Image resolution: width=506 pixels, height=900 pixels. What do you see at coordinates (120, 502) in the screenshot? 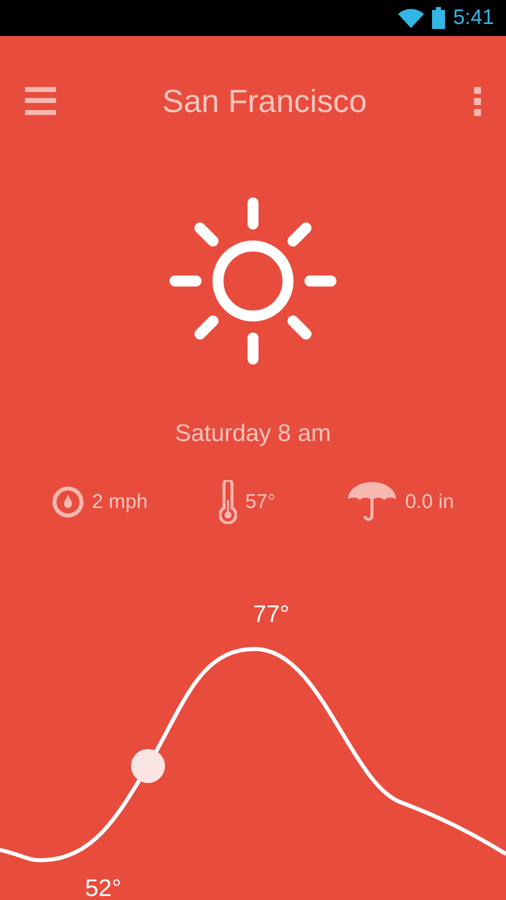
I see `stat-value: 2 mph` at bounding box center [120, 502].